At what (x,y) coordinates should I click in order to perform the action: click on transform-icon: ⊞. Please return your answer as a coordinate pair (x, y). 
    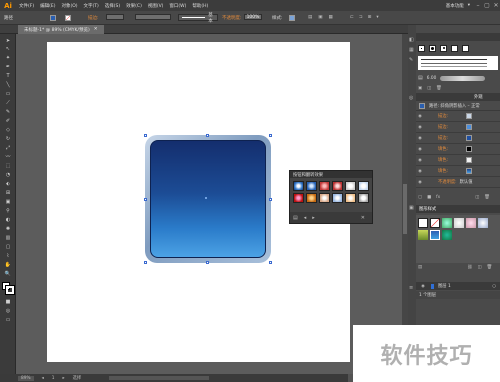
    Looking at the image, I should click on (370, 17).